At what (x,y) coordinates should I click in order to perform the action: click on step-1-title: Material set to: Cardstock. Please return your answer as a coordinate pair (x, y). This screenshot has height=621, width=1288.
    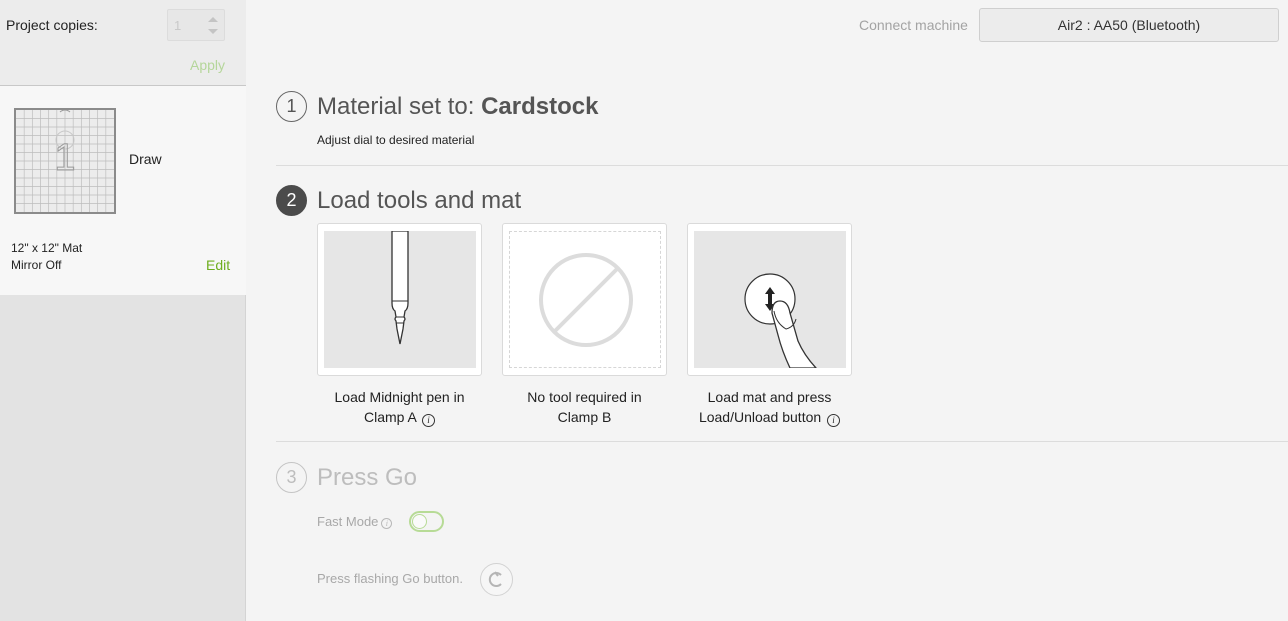
    Looking at the image, I should click on (457, 107).